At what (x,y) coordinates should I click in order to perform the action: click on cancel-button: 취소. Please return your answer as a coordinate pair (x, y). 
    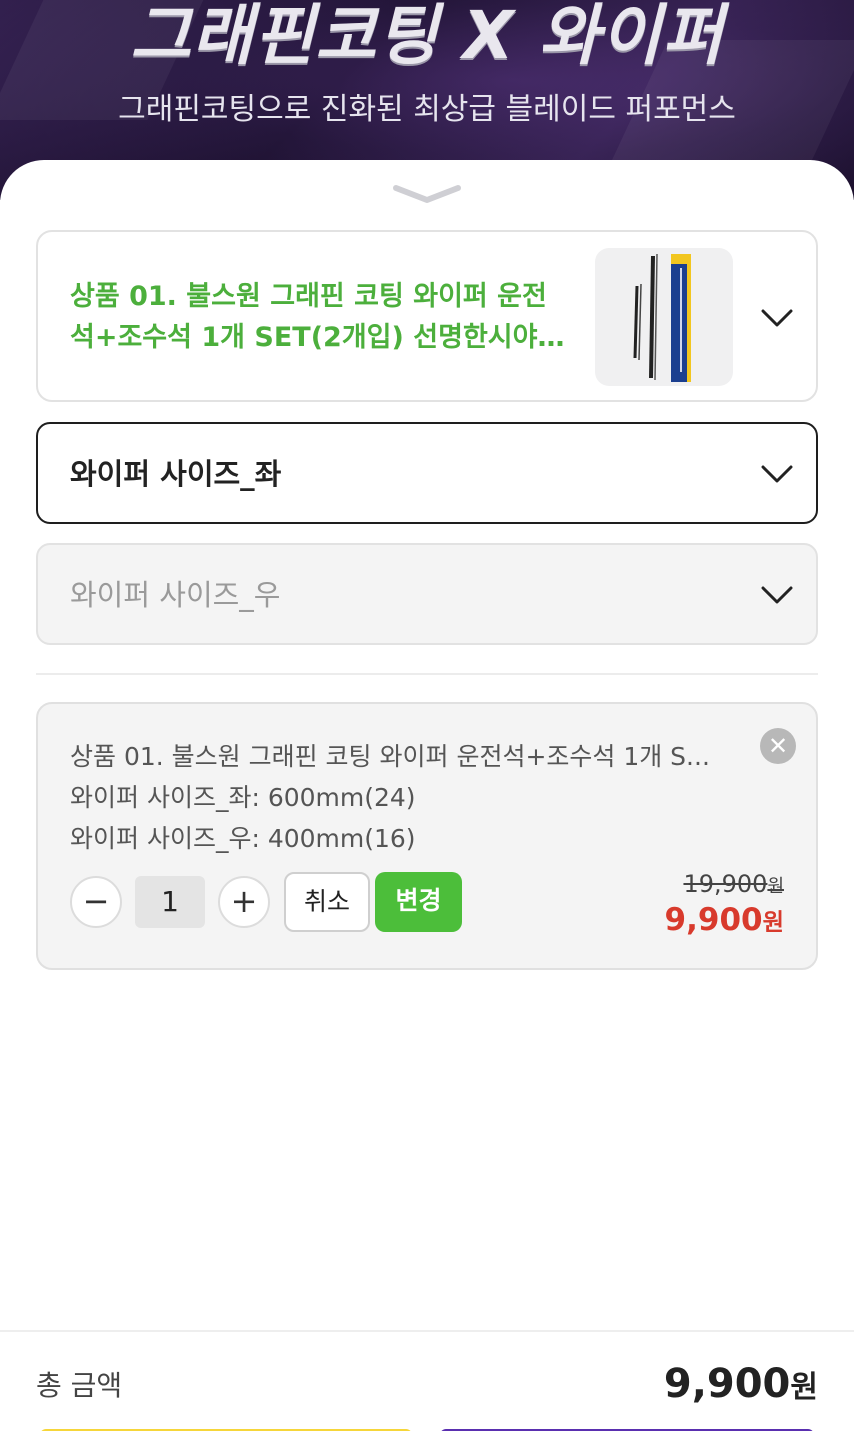
    Looking at the image, I should click on (327, 902).